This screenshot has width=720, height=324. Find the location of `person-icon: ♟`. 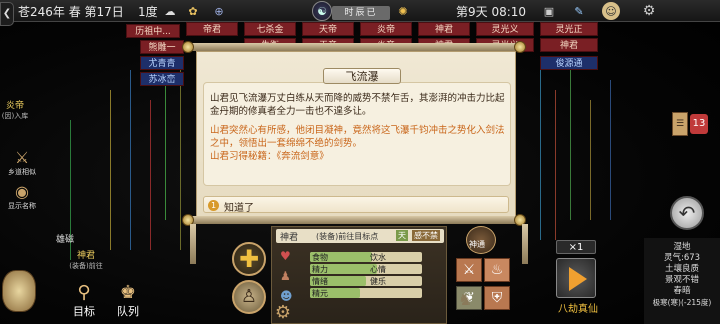

person-icon: ♟ is located at coordinates (285, 276).